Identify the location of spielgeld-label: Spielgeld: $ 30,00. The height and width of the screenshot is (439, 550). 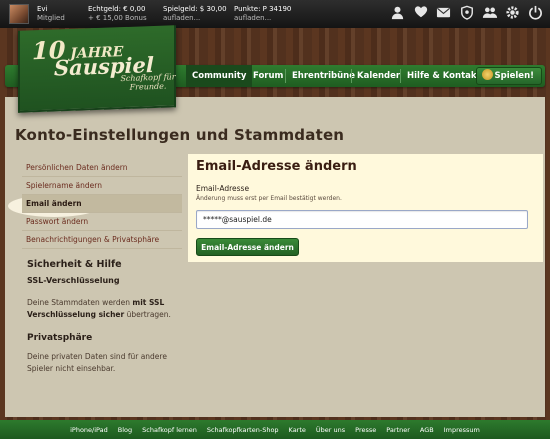
(195, 9).